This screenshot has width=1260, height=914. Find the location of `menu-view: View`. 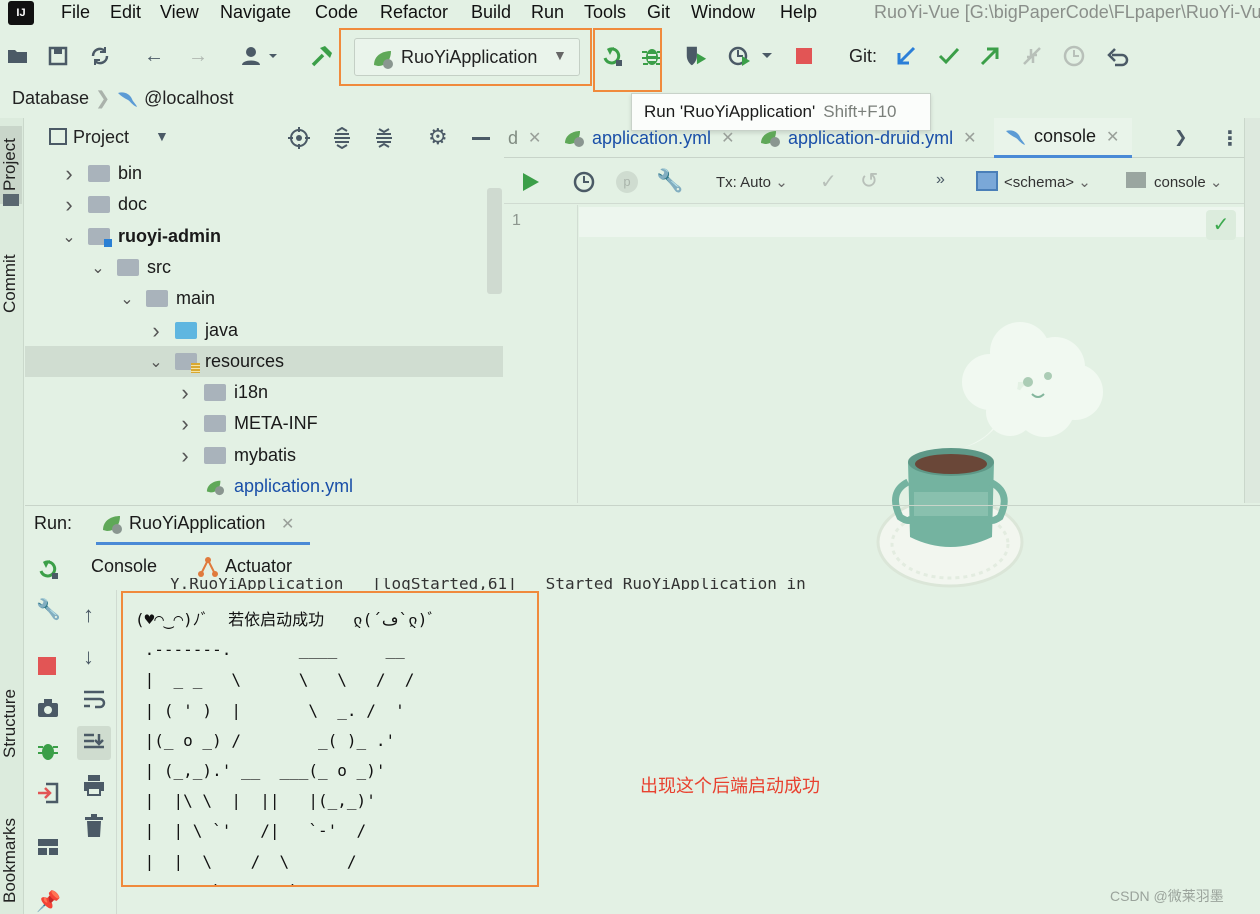

menu-view: View is located at coordinates (179, 12).